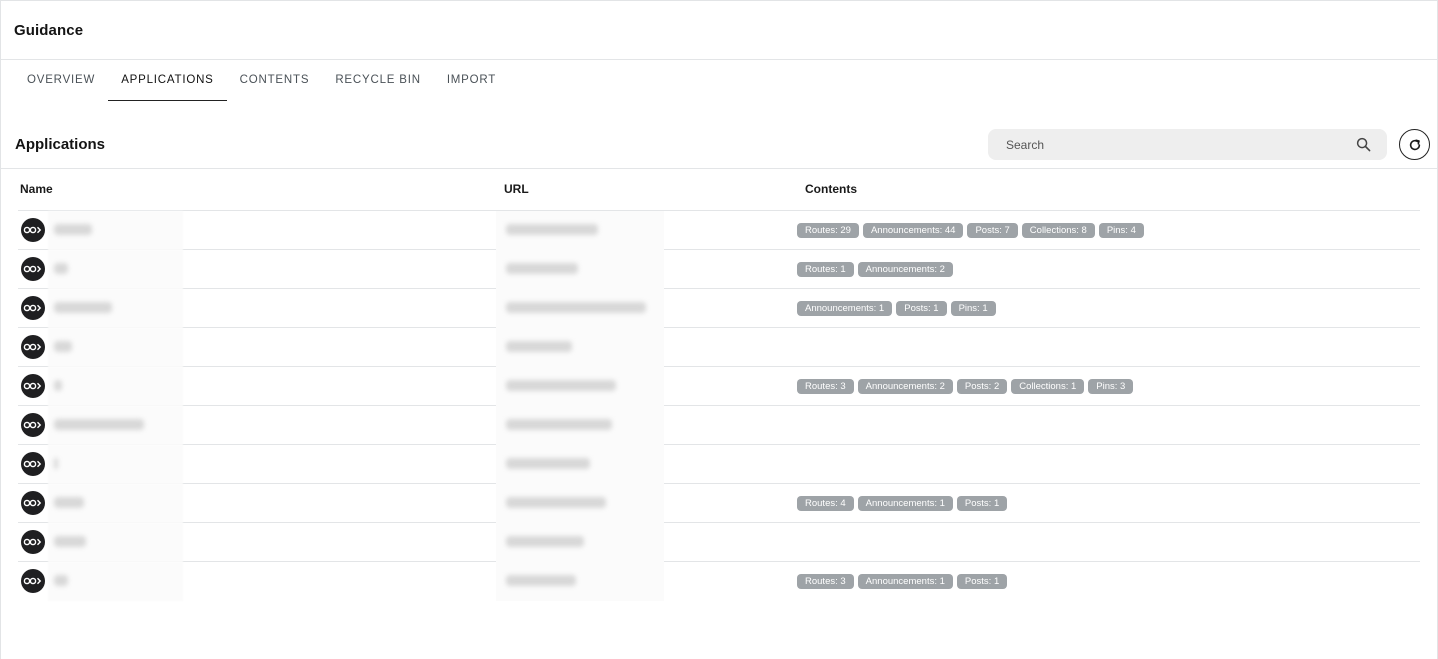 The height and width of the screenshot is (659, 1438). Describe the element at coordinates (973, 308) in the screenshot. I see `content-count-chip: Pins: 1` at that location.